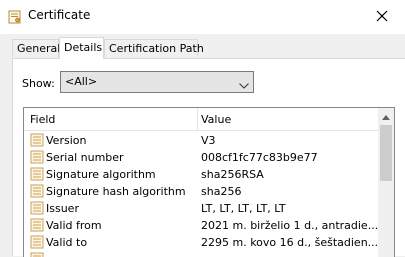 The image size is (405, 257). I want to click on field-value: LT, LT, LT, LT, LT, so click(243, 208).